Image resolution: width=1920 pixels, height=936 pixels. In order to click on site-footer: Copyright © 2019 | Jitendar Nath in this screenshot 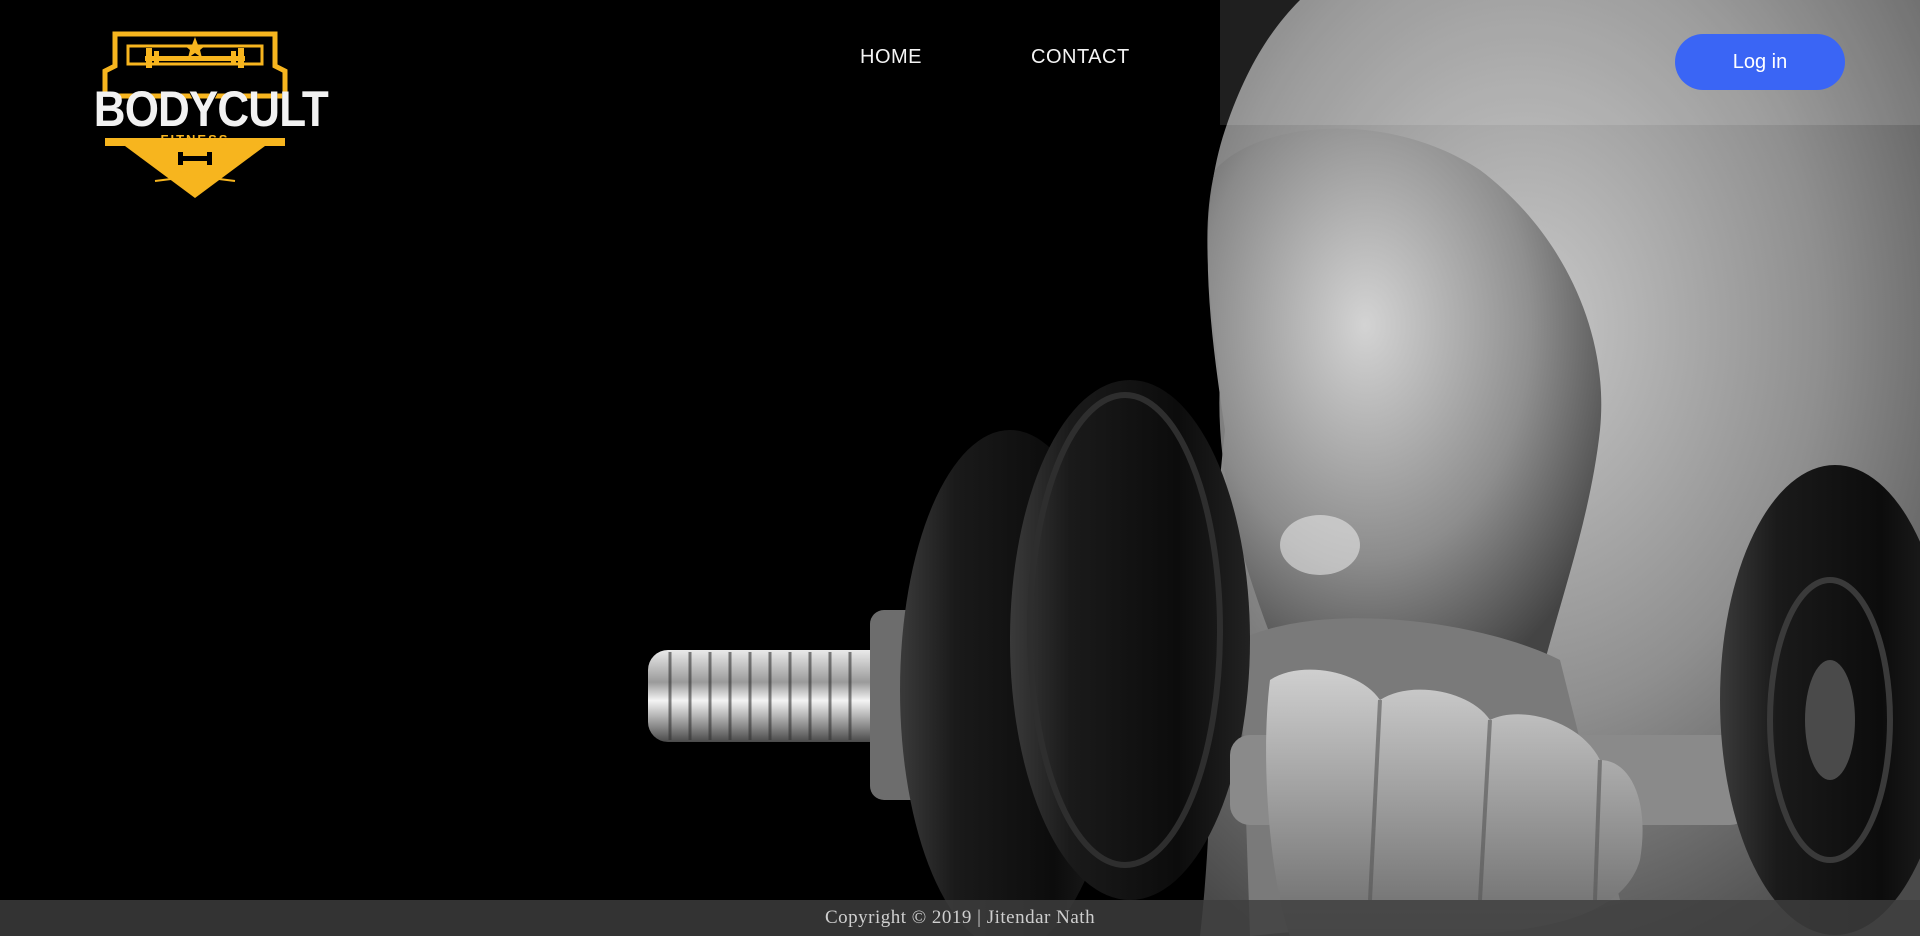, I will do `click(960, 918)`.